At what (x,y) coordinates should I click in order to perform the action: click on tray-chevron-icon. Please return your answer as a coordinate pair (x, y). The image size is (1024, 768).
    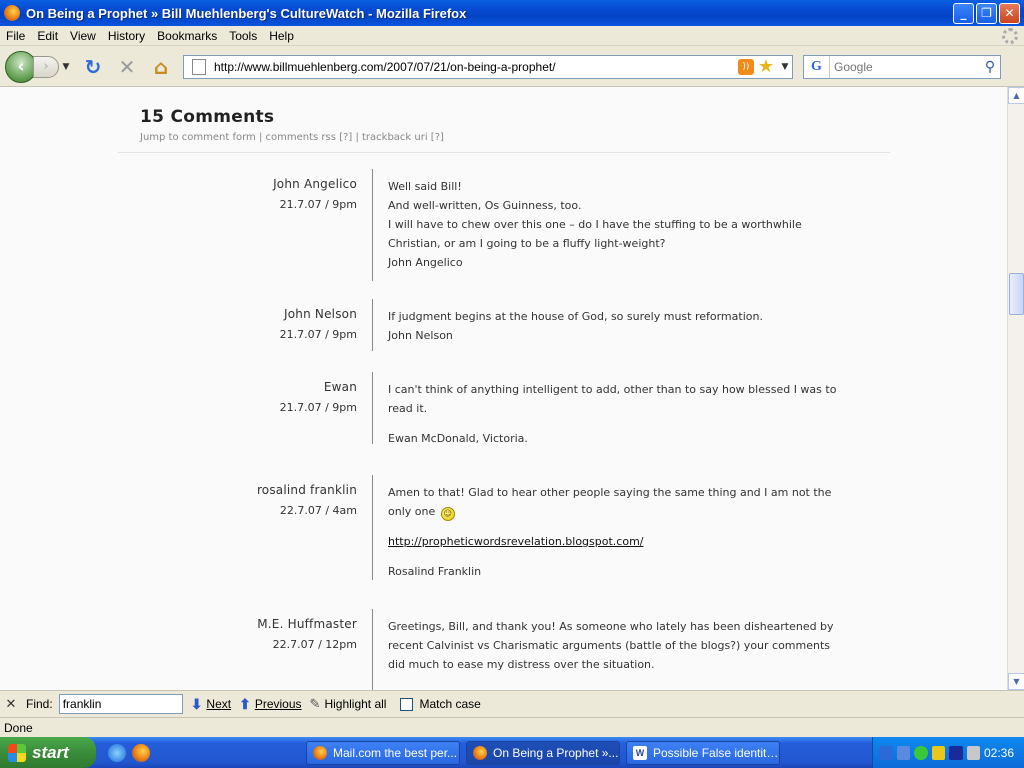
    Looking at the image, I should click on (886, 752).